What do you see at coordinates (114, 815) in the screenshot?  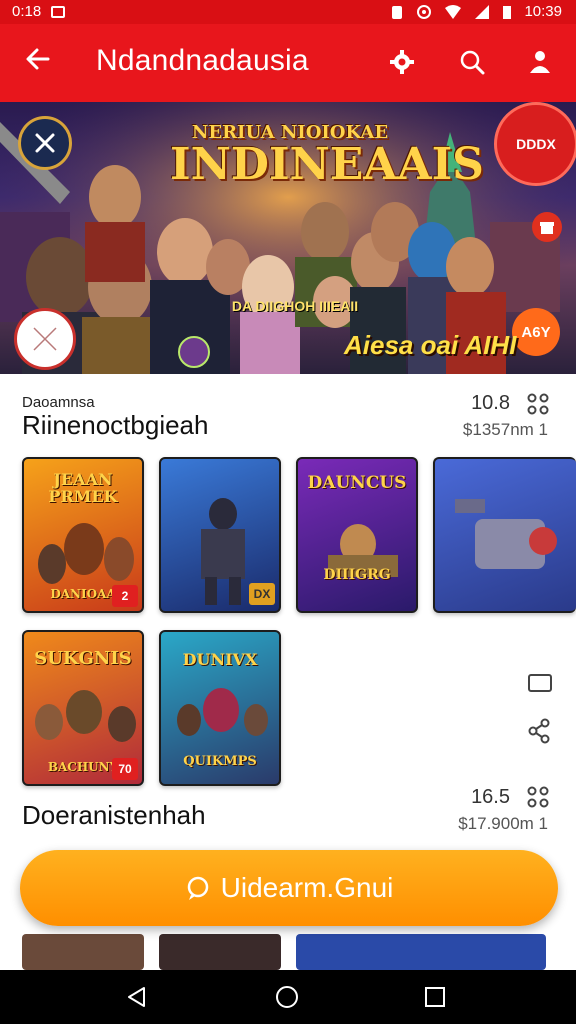 I see `section-title-2: Doeranistenhah` at bounding box center [114, 815].